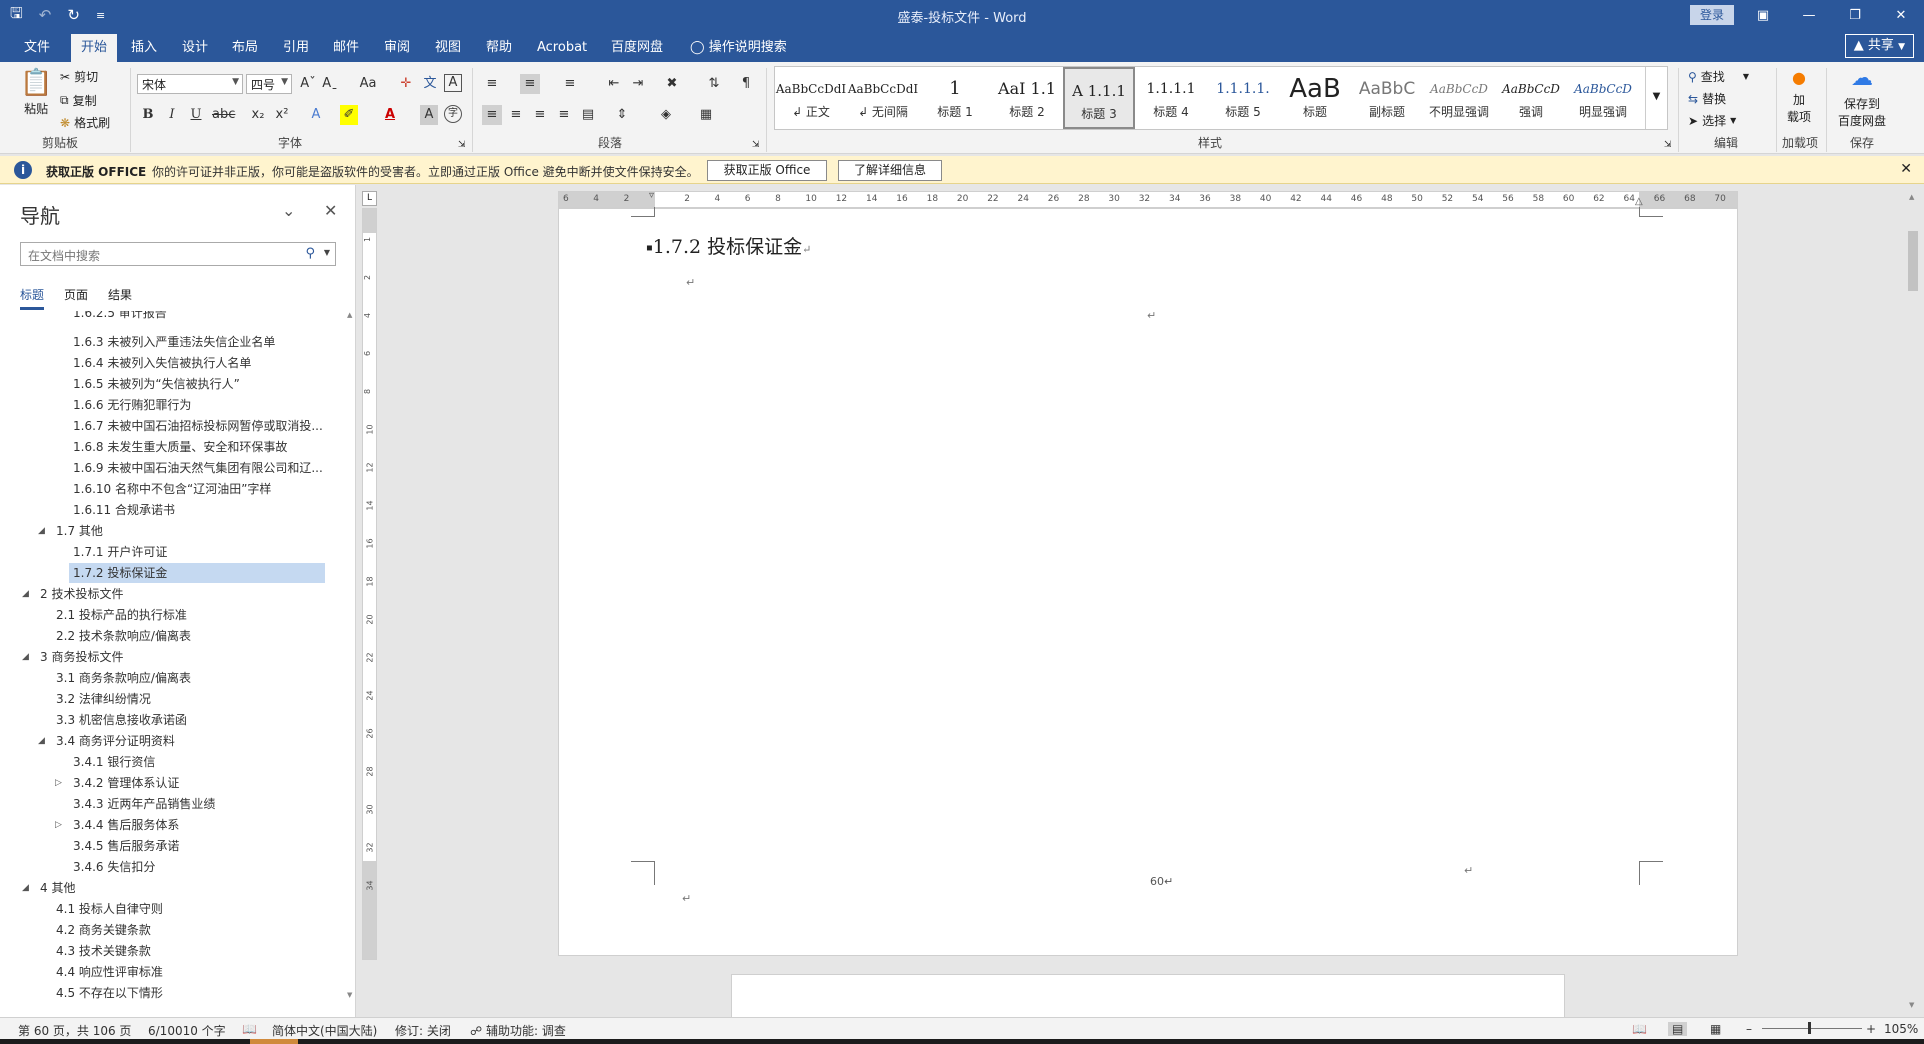  I want to click on bullets-icon: ≡, so click(492, 84).